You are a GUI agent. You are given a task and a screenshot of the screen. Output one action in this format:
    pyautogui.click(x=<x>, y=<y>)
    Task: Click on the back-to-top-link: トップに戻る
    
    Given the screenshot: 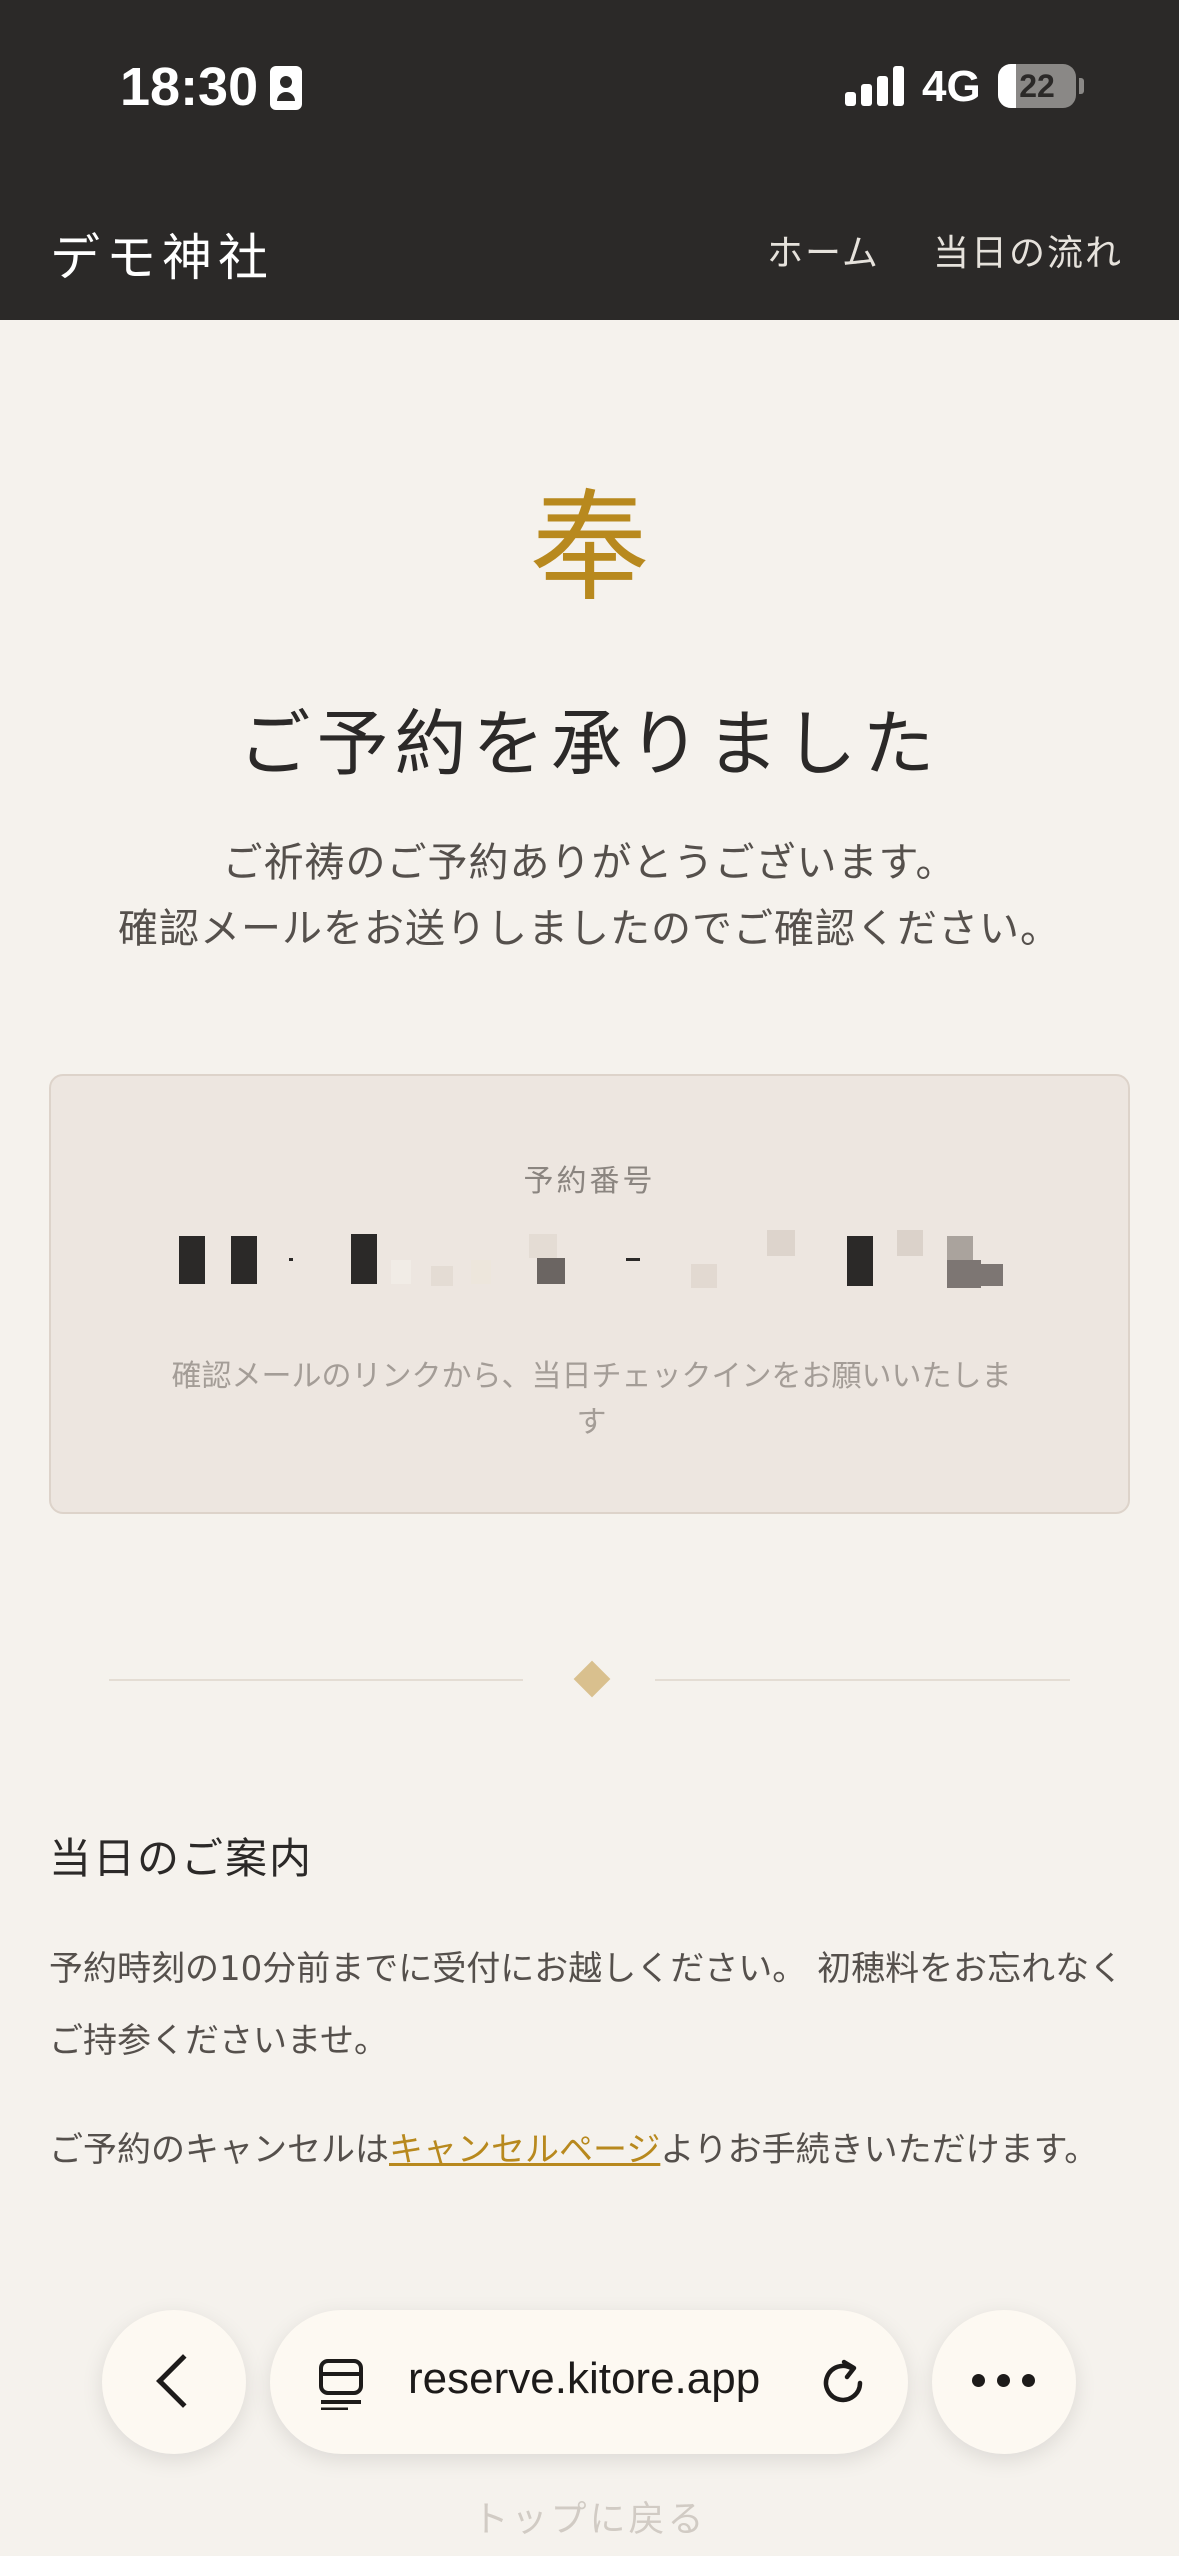 What is the action you would take?
    pyautogui.click(x=589, y=2516)
    